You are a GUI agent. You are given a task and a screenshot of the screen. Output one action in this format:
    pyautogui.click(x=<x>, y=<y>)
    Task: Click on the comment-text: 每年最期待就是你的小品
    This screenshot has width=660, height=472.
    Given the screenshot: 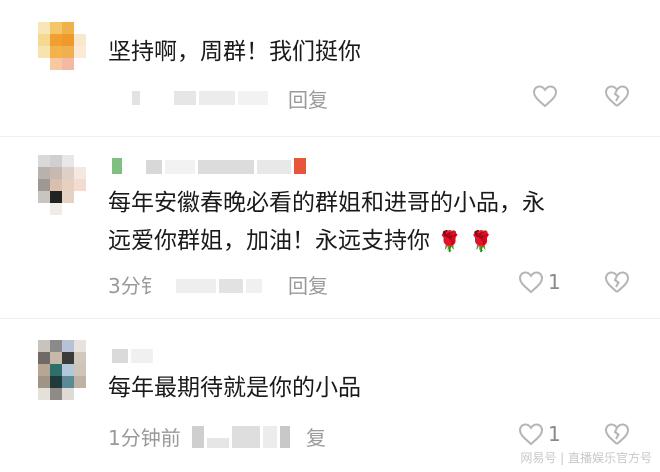 What is the action you would take?
    pyautogui.click(x=234, y=388)
    